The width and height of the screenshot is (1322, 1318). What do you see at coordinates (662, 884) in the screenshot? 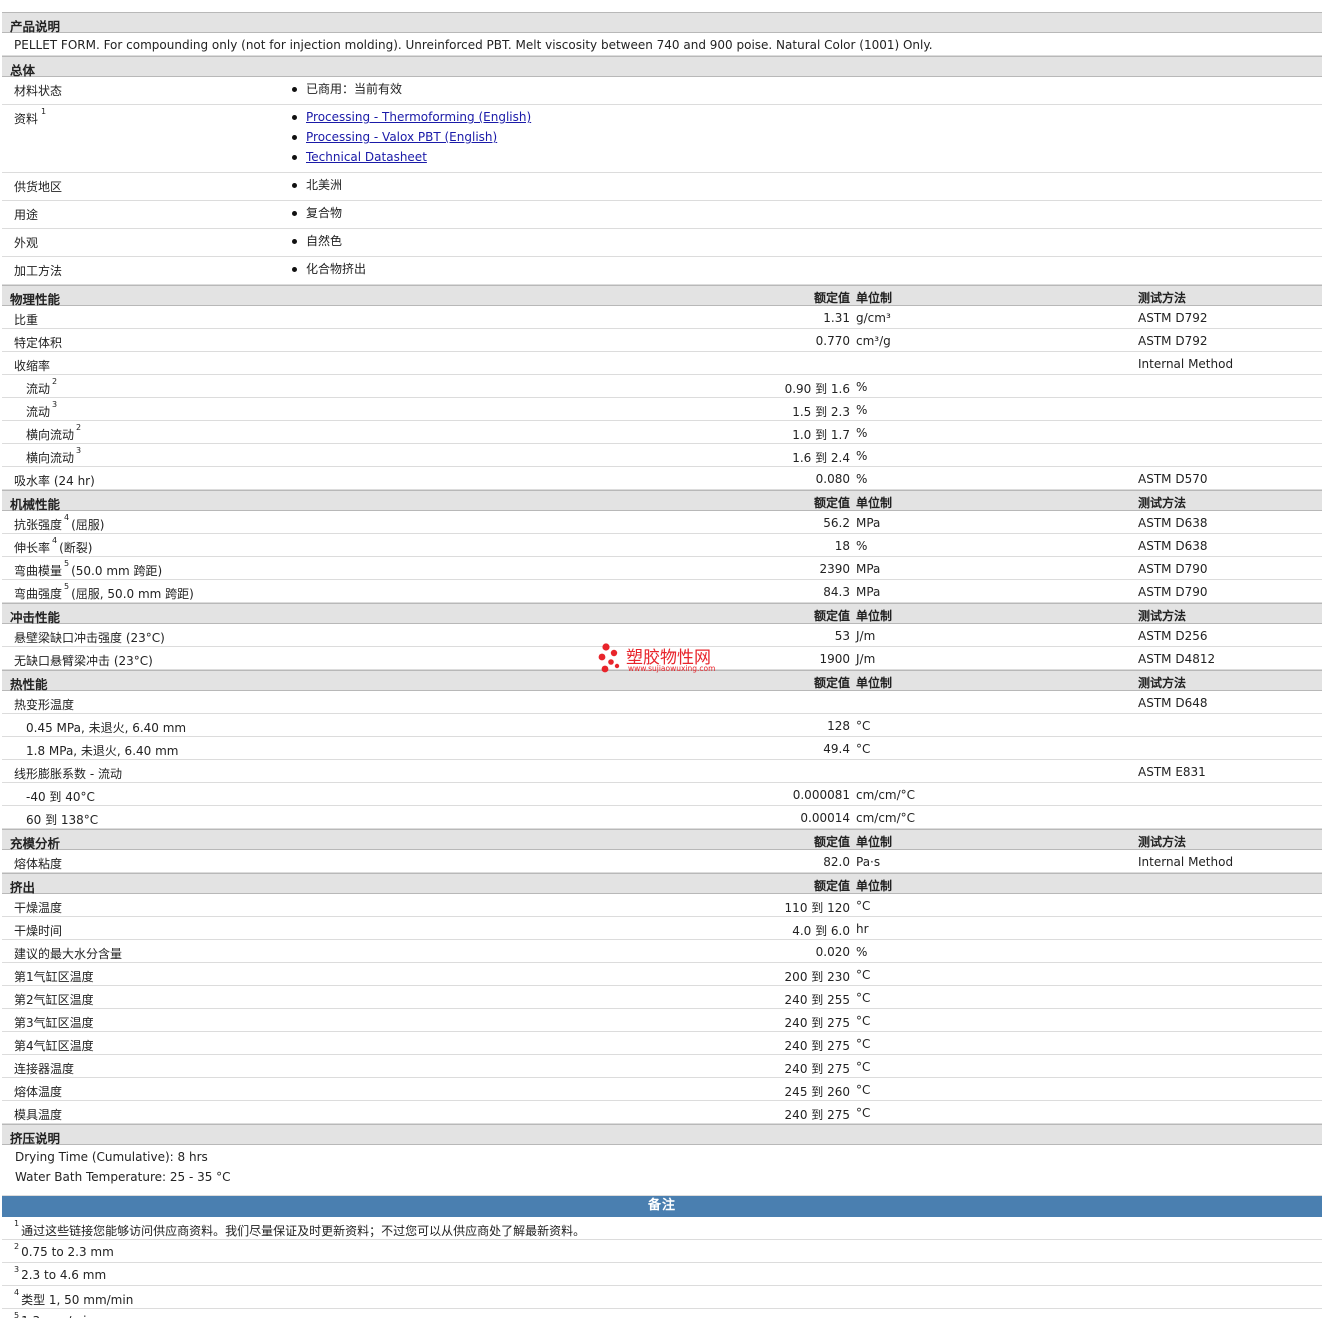
I see `section-header: 挤出 额定值 单位制` at bounding box center [662, 884].